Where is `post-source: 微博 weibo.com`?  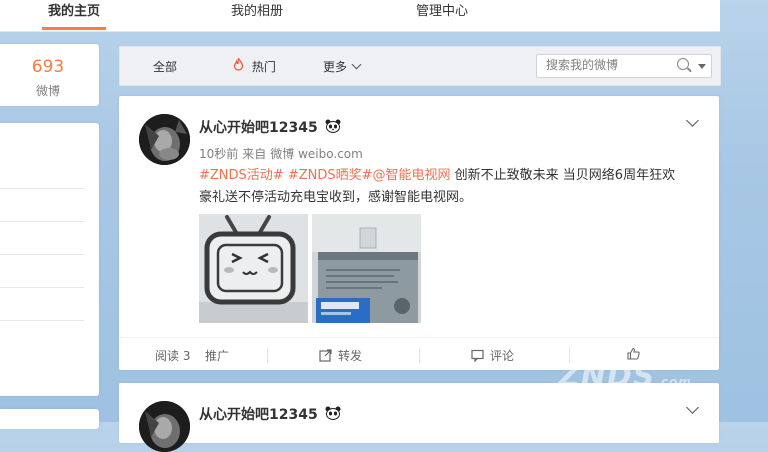
post-source: 微博 weibo.com is located at coordinates (316, 154).